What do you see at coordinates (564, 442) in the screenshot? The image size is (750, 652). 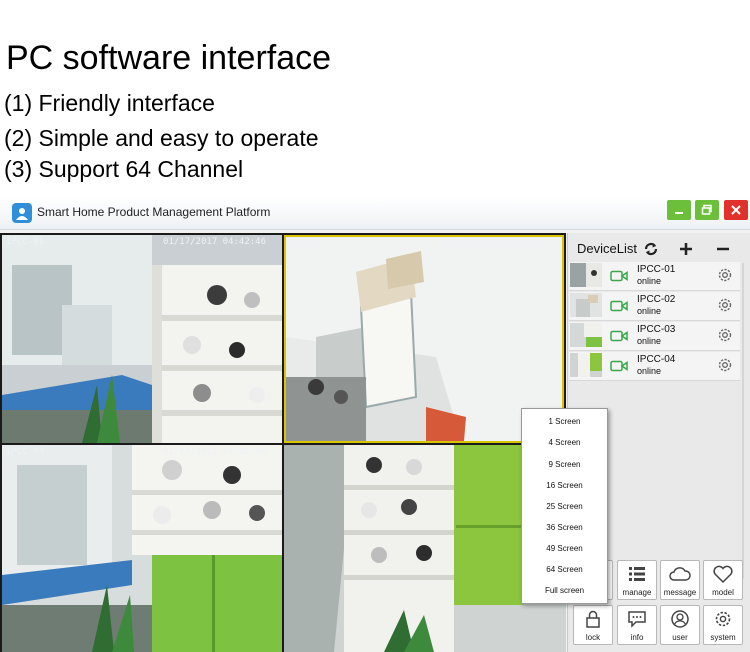 I see `menu-item-4-screen: 4 Screen` at bounding box center [564, 442].